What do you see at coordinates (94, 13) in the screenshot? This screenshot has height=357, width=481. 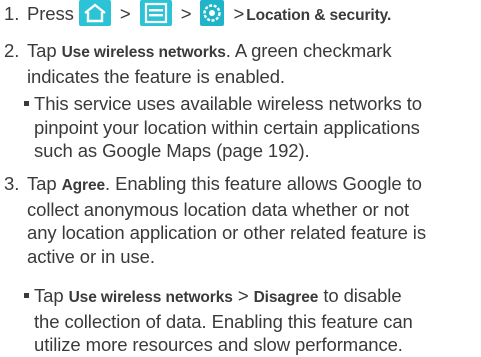 I see `home-icon` at bounding box center [94, 13].